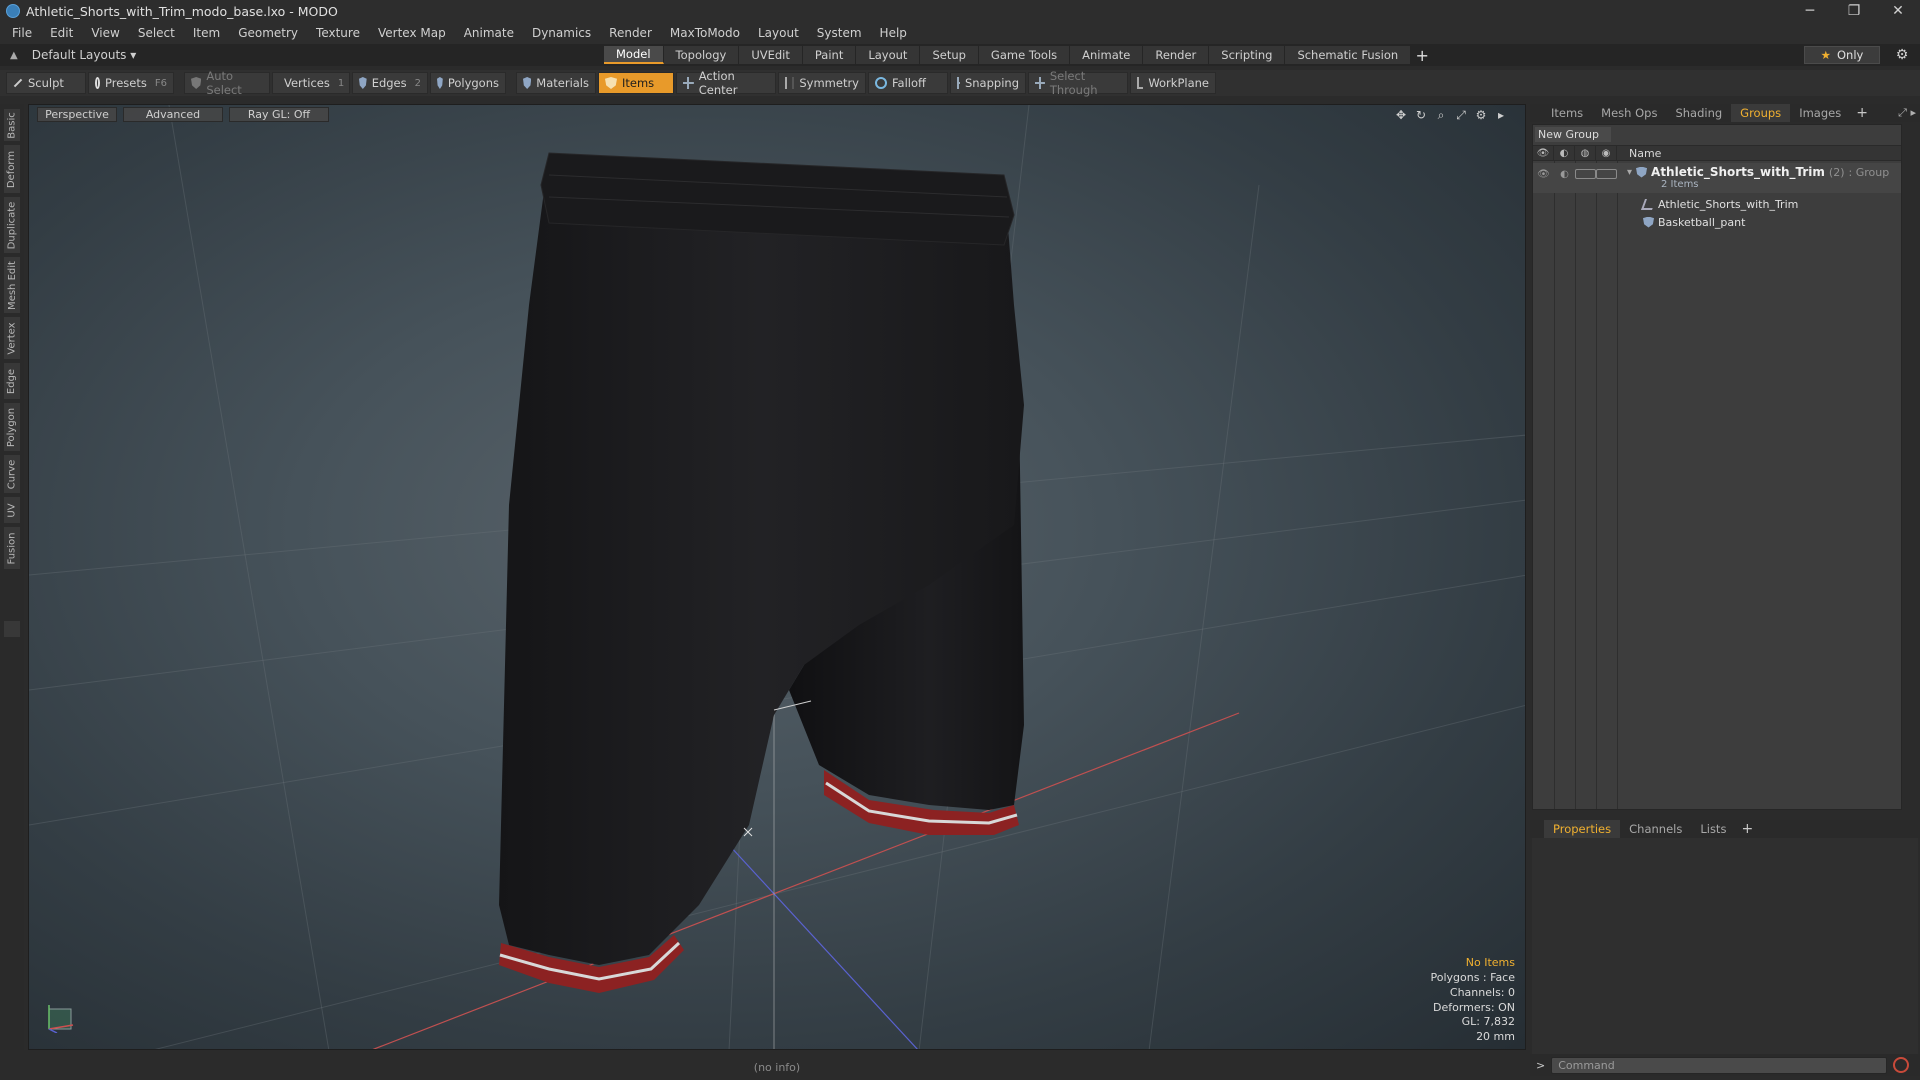 This screenshot has width=1920, height=1080. I want to click on auto-select-button: Auto Select, so click(227, 83).